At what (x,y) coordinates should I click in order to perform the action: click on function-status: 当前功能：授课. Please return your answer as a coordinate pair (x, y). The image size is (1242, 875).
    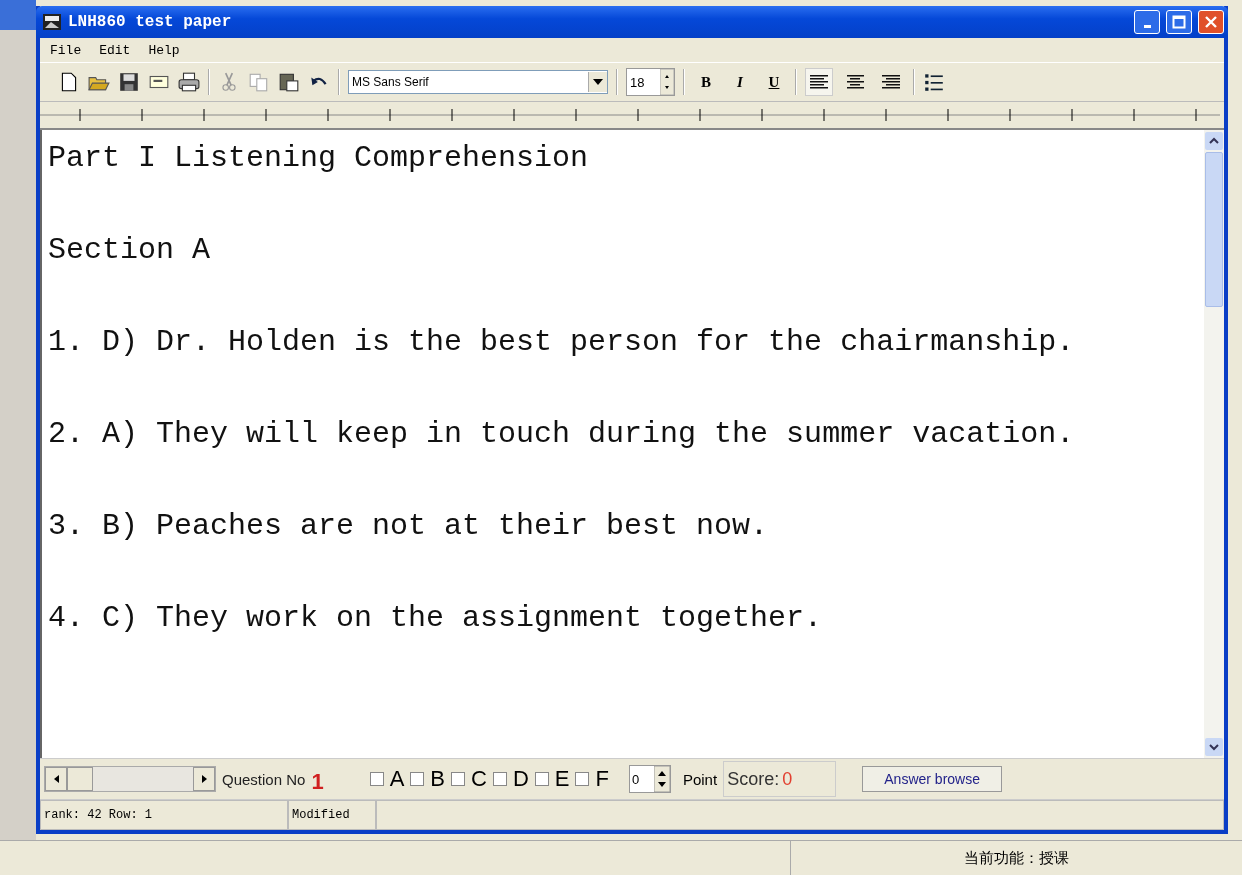
    Looking at the image, I should click on (1016, 858).